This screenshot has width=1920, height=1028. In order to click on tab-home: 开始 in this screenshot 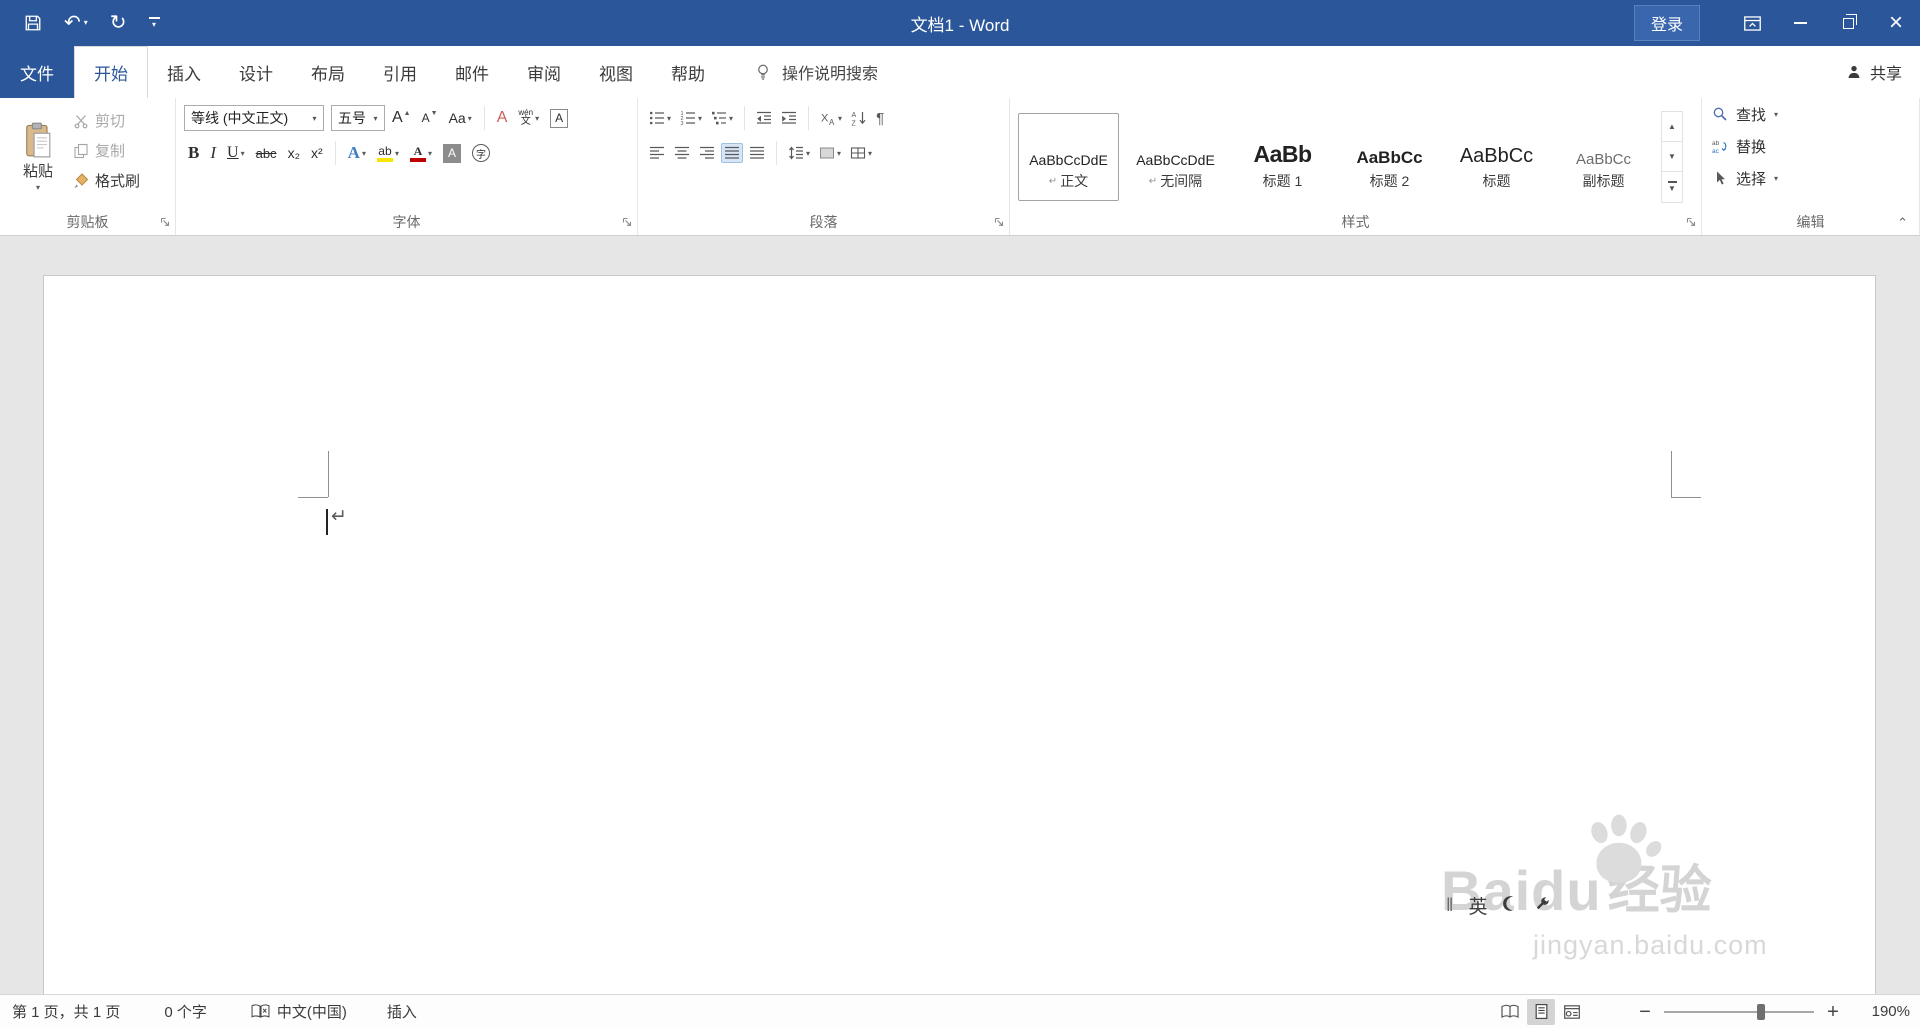, I will do `click(111, 72)`.